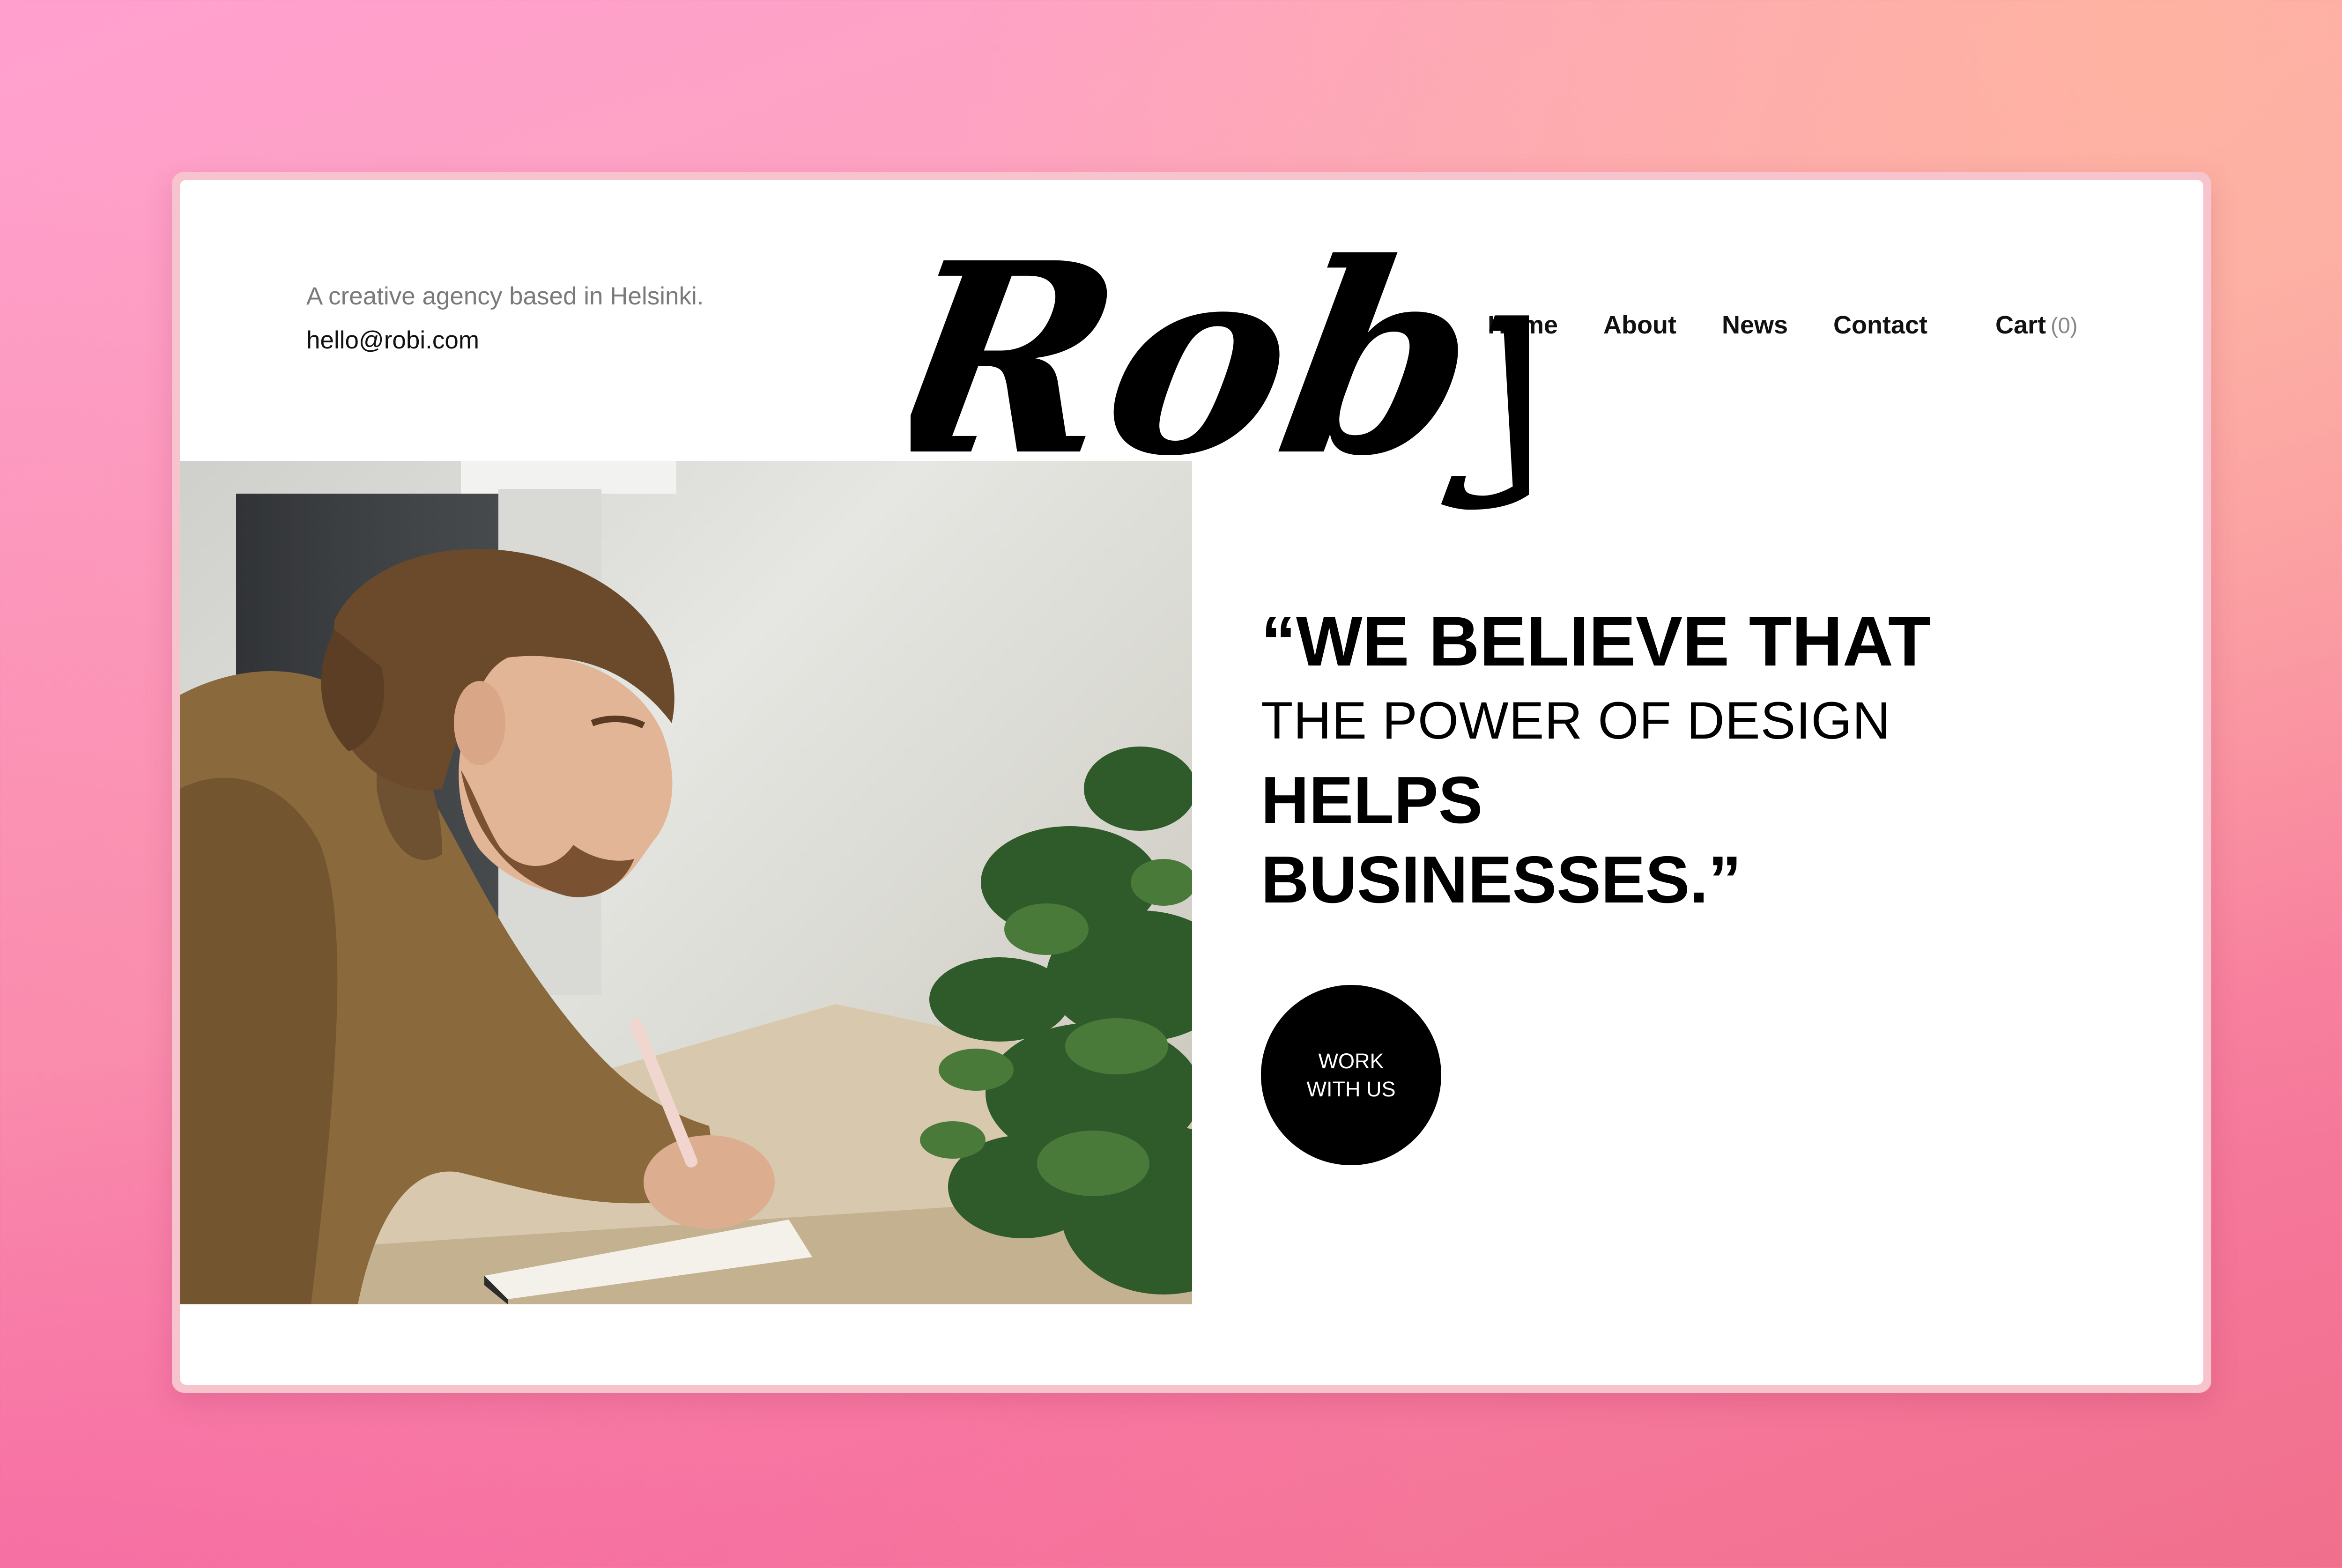 The image size is (2342, 1568). What do you see at coordinates (1351, 1075) in the screenshot?
I see `work-with-us-button: WORK WITH US` at bounding box center [1351, 1075].